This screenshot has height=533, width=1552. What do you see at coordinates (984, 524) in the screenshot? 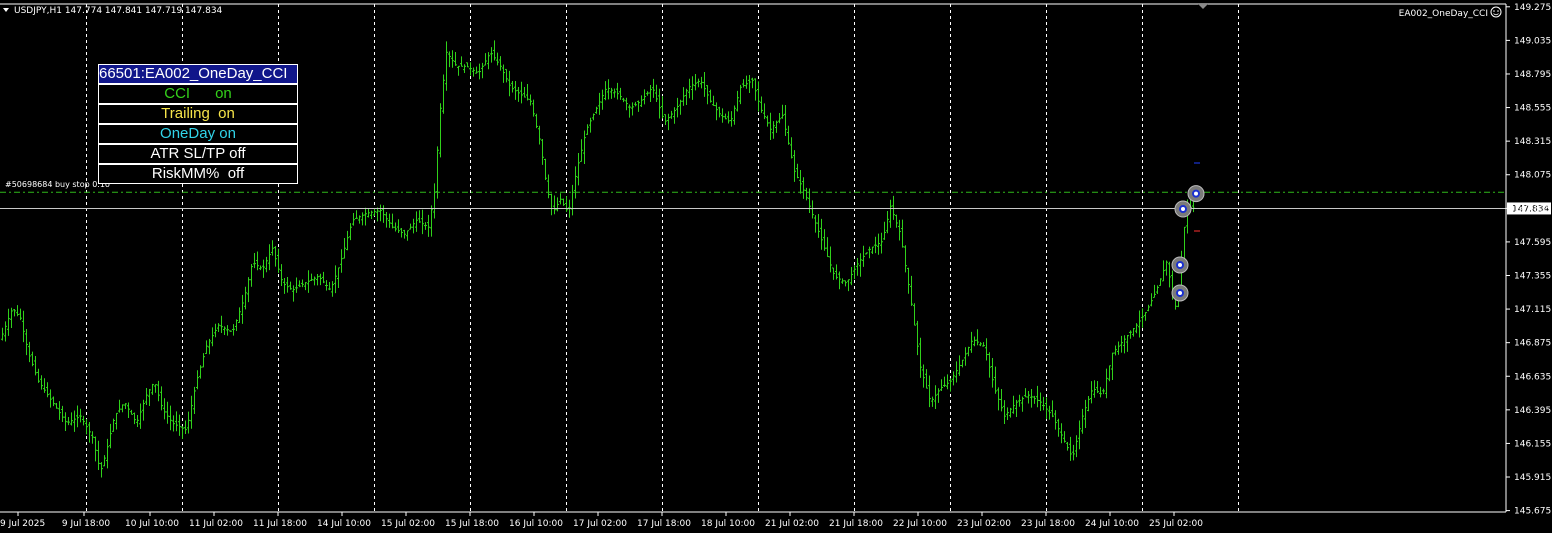
I see `x-tick-label: 23 Jul 02:00` at bounding box center [984, 524].